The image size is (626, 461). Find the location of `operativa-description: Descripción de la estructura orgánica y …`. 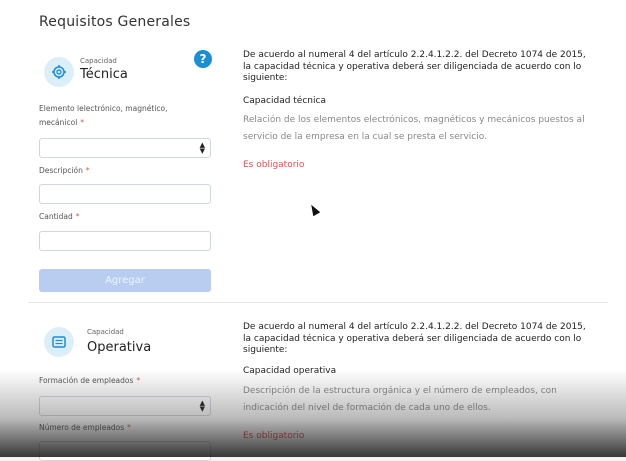

operativa-description: Descripción de la estructura orgánica y … is located at coordinates (400, 399).